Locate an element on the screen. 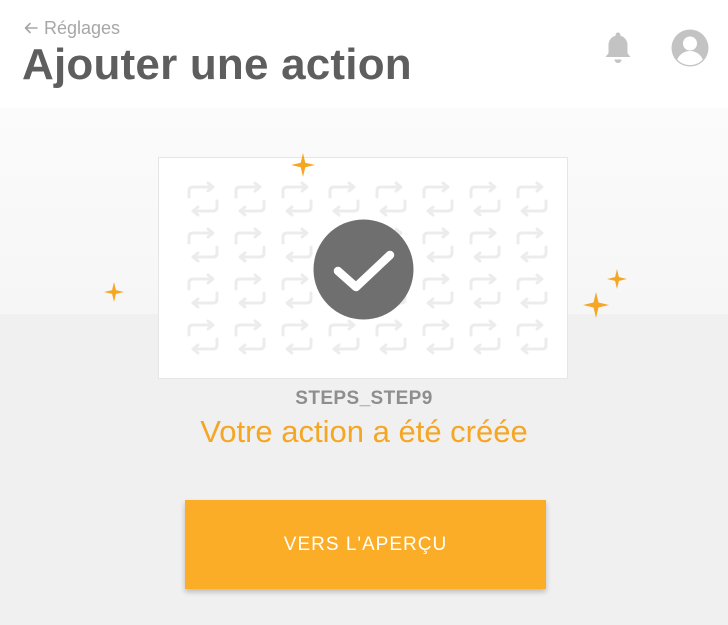  step-label: STEPS_STEP9 is located at coordinates (364, 398).